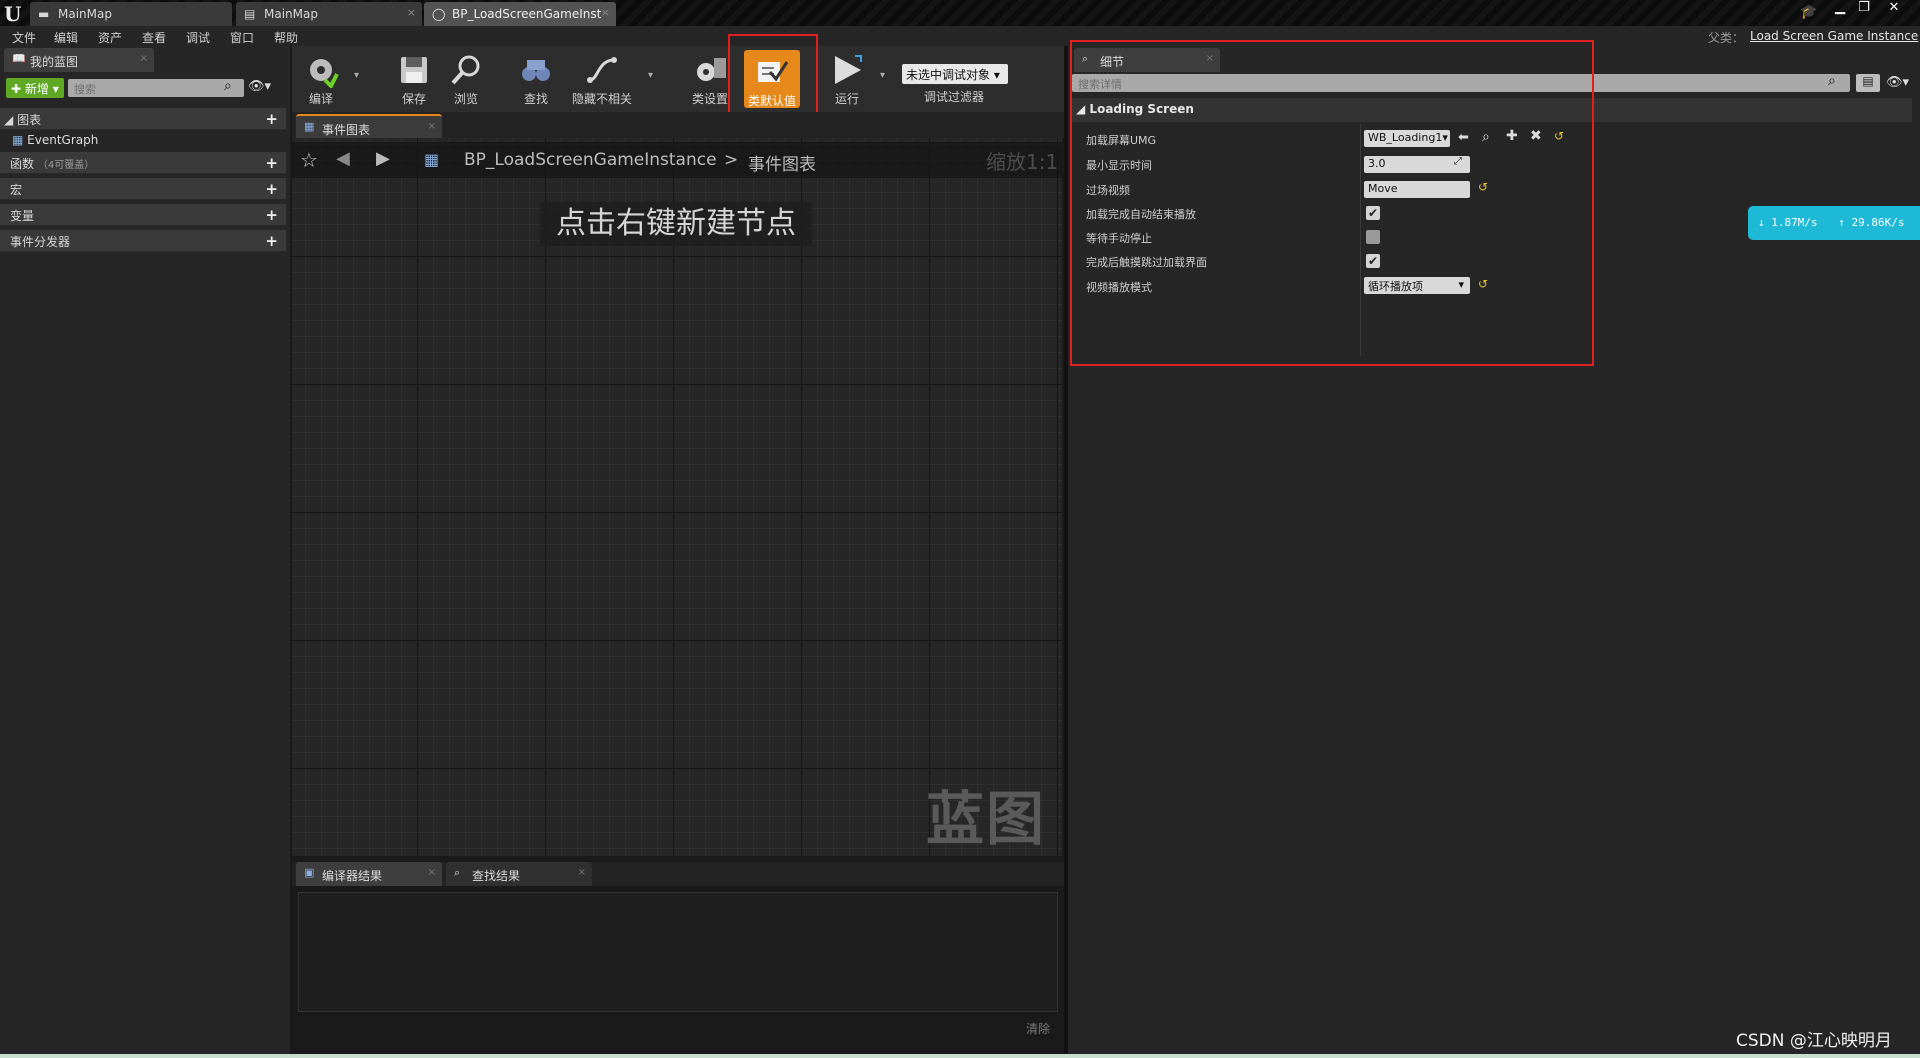  What do you see at coordinates (143, 215) in the screenshot?
I see `section-variables: 变量 +` at bounding box center [143, 215].